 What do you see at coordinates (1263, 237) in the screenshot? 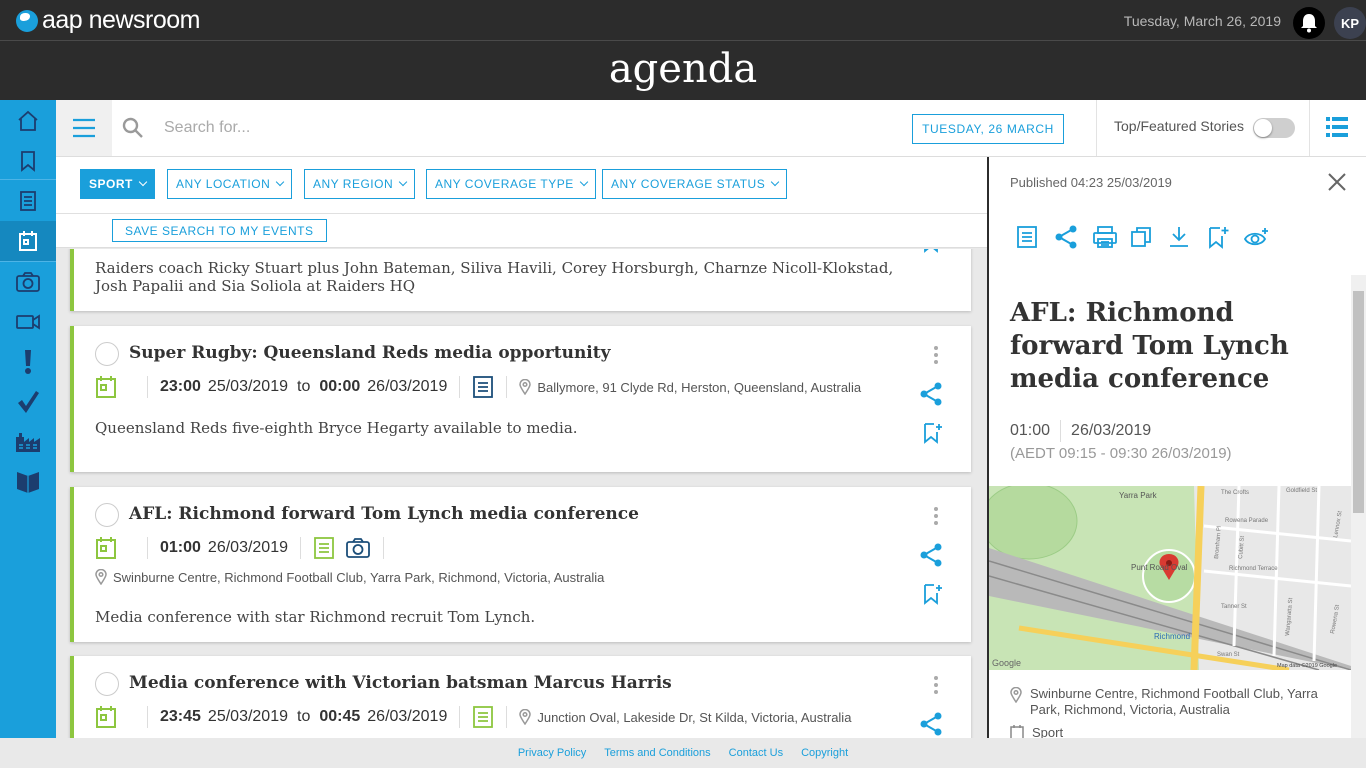
I see `watch-button` at bounding box center [1263, 237].